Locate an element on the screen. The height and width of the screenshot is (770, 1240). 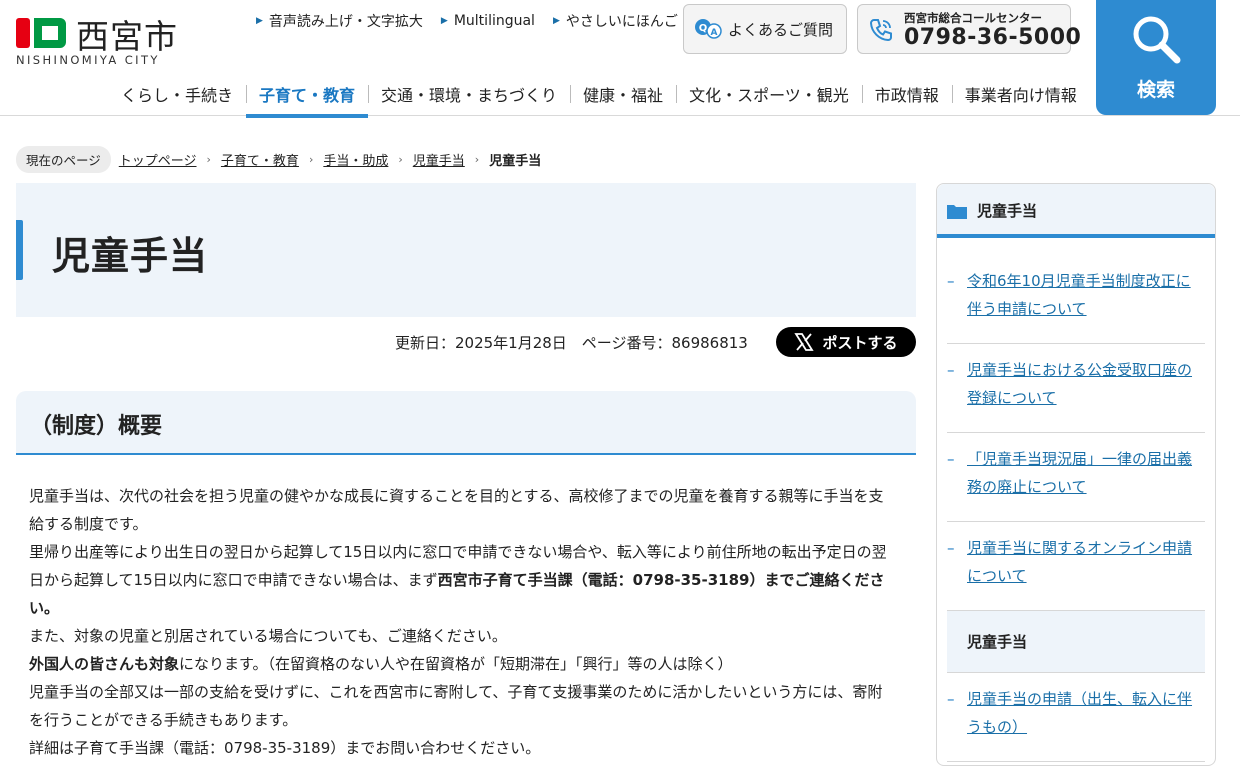
logo-text-jp: 西宮市 is located at coordinates (127, 36).